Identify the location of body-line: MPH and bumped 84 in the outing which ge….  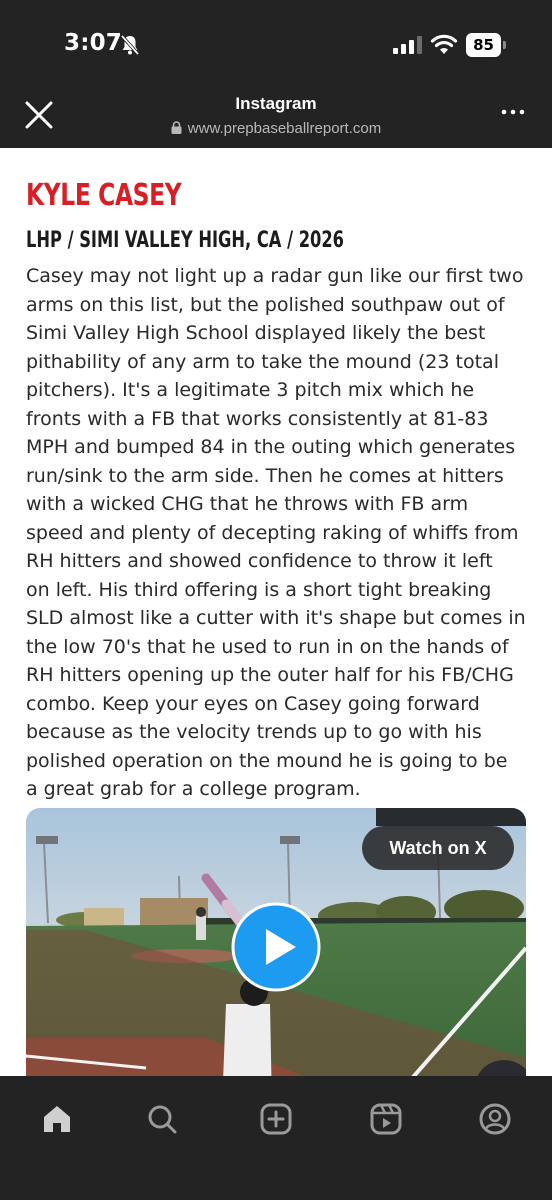
(271, 447).